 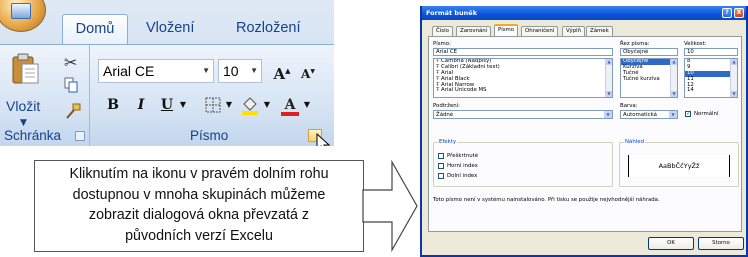 I want to click on fill-color-button, so click(x=250, y=105).